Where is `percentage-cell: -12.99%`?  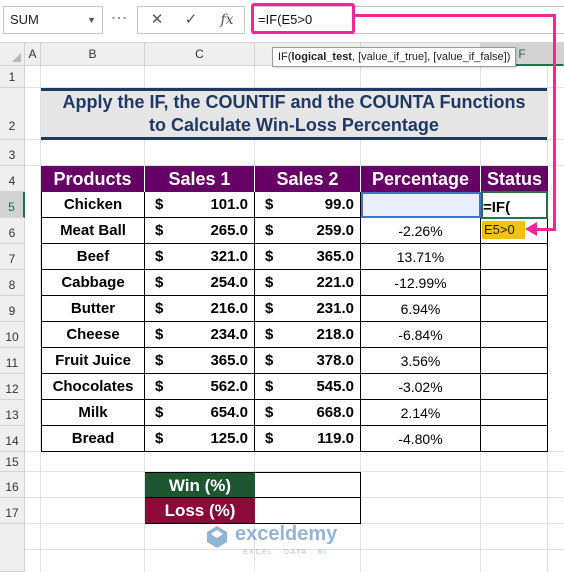 percentage-cell: -12.99% is located at coordinates (421, 283).